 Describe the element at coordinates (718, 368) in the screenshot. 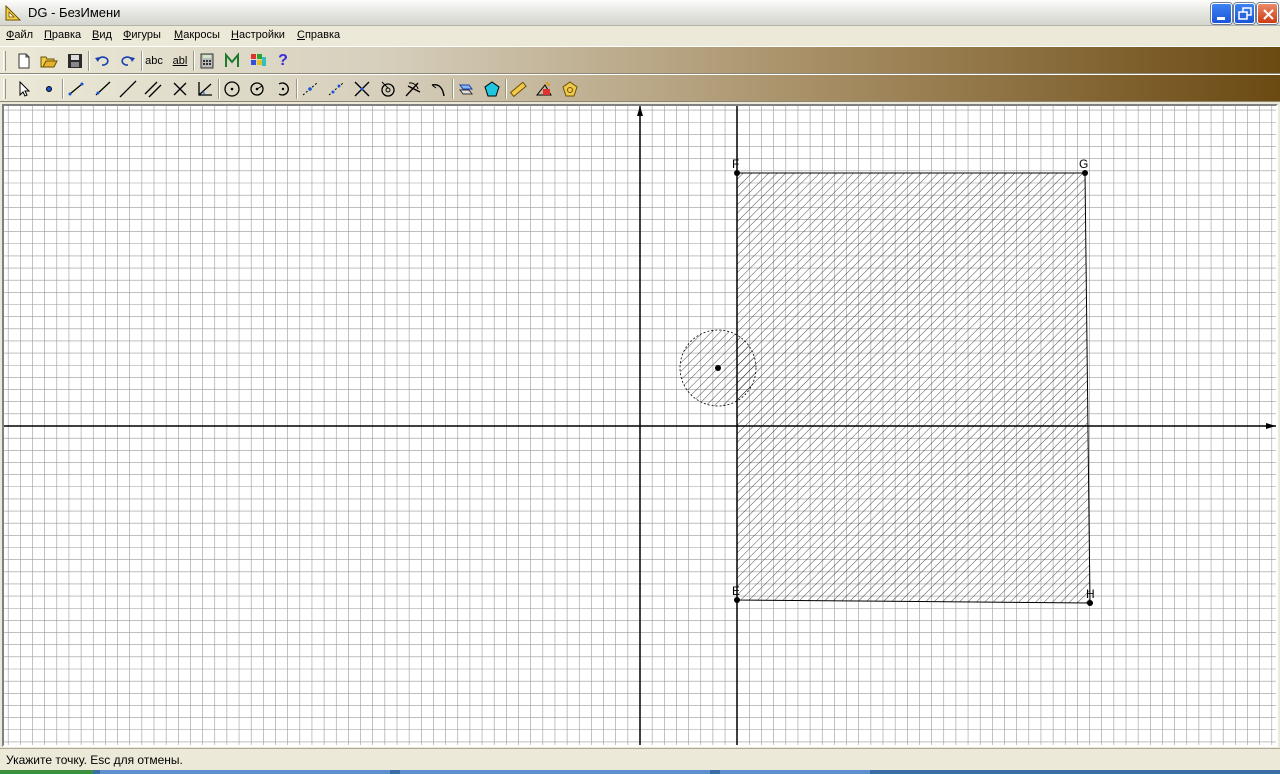

I see `circle-center-point` at that location.